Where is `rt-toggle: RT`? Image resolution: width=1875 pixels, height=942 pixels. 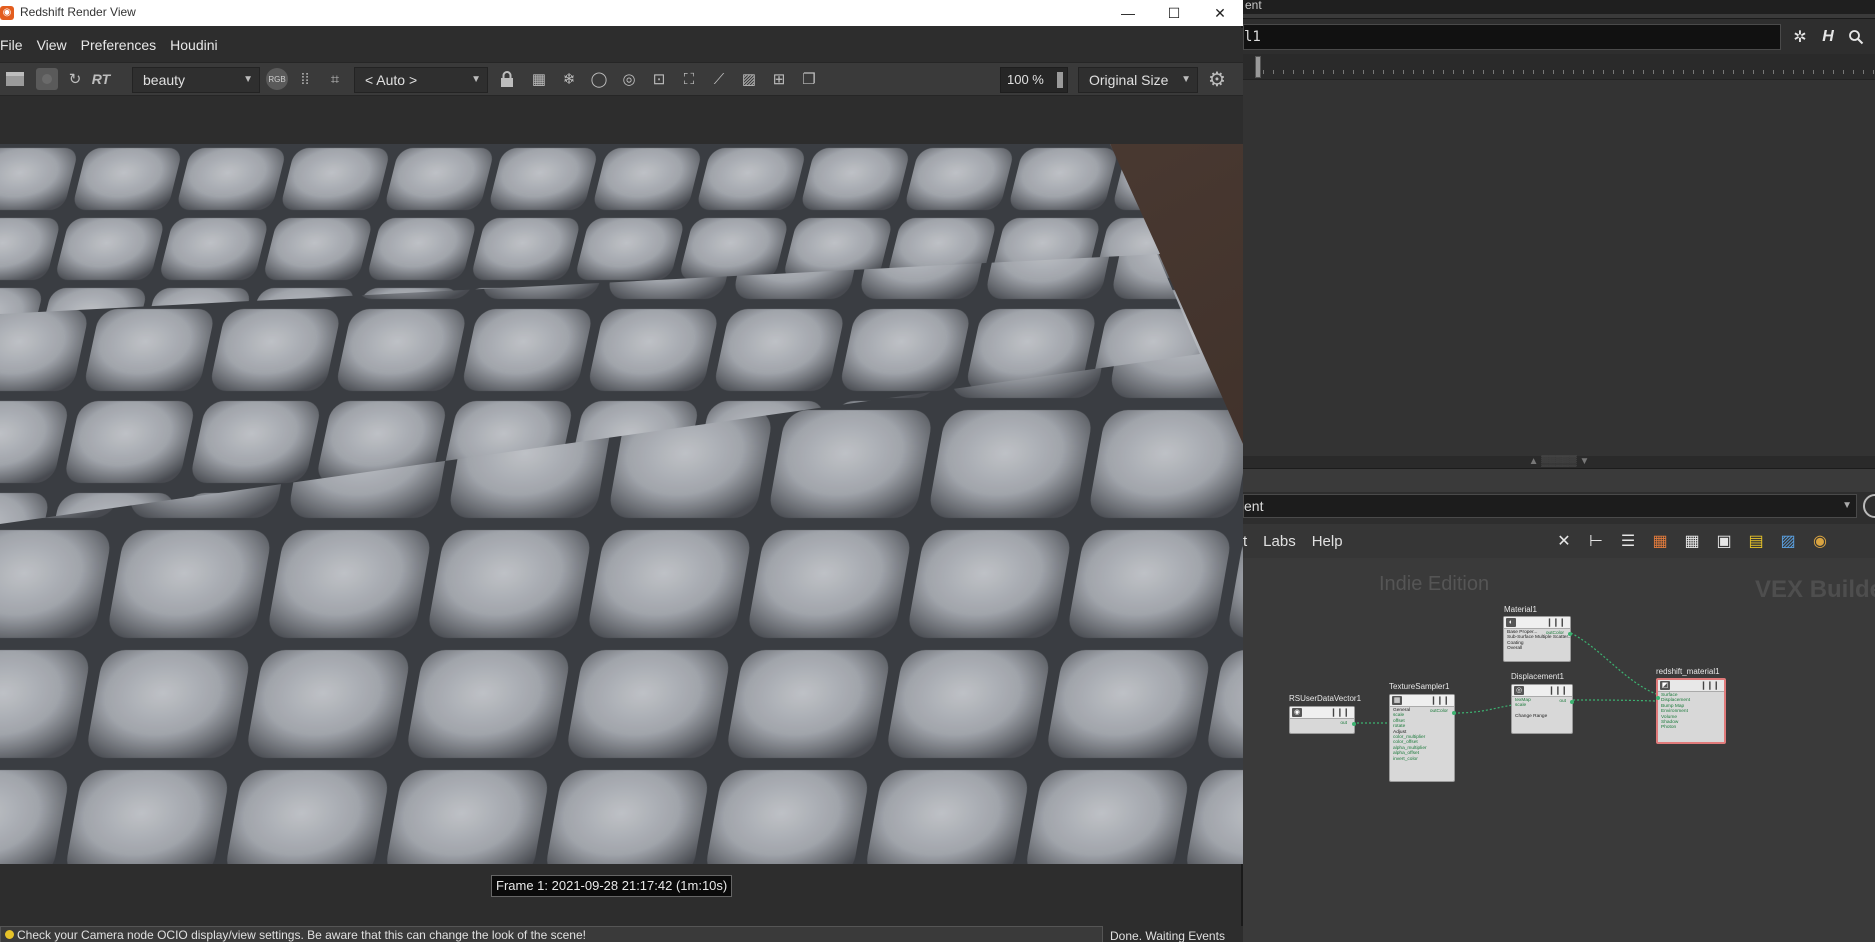
rt-toggle: RT is located at coordinates (101, 79).